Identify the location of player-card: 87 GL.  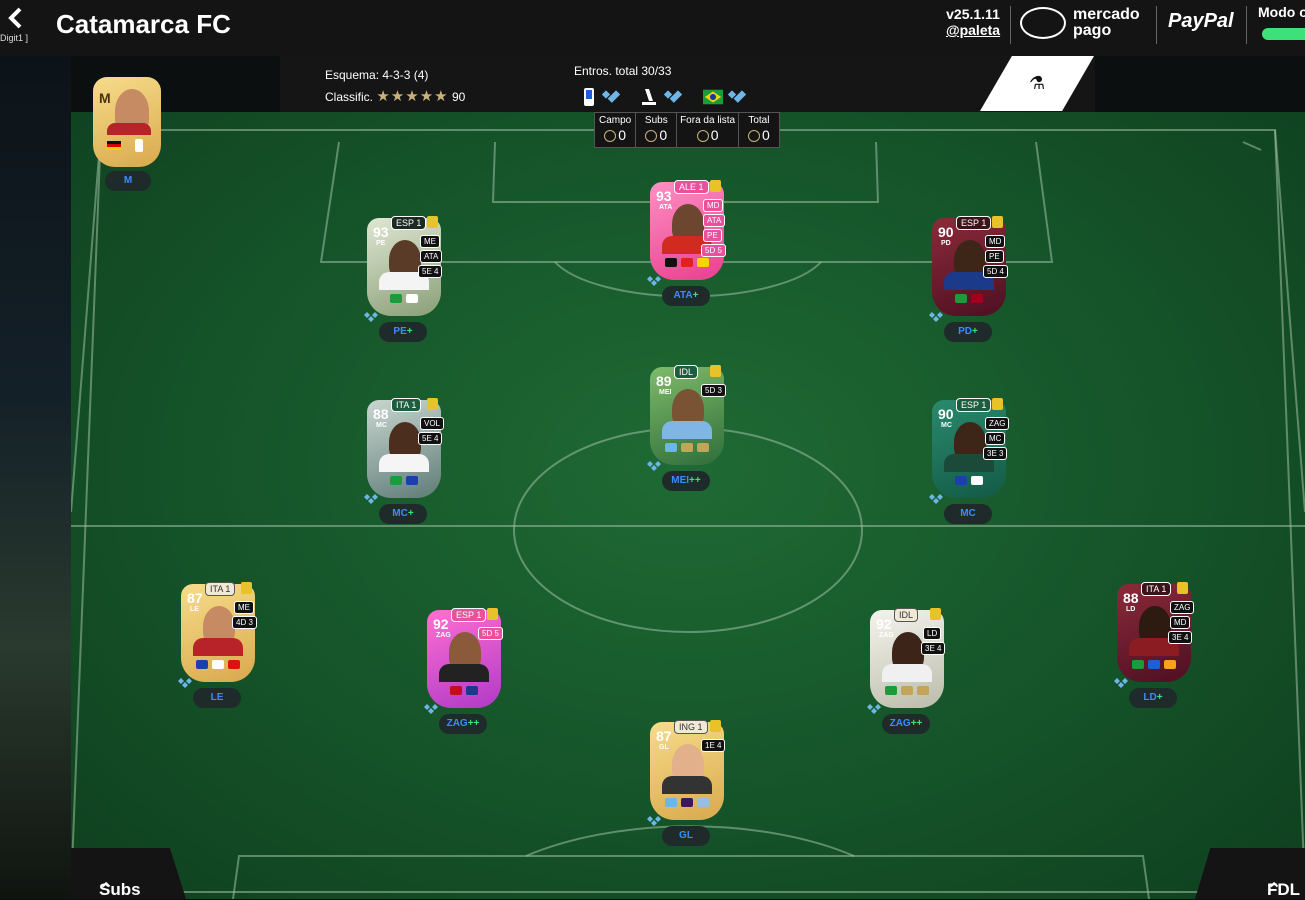
(687, 771).